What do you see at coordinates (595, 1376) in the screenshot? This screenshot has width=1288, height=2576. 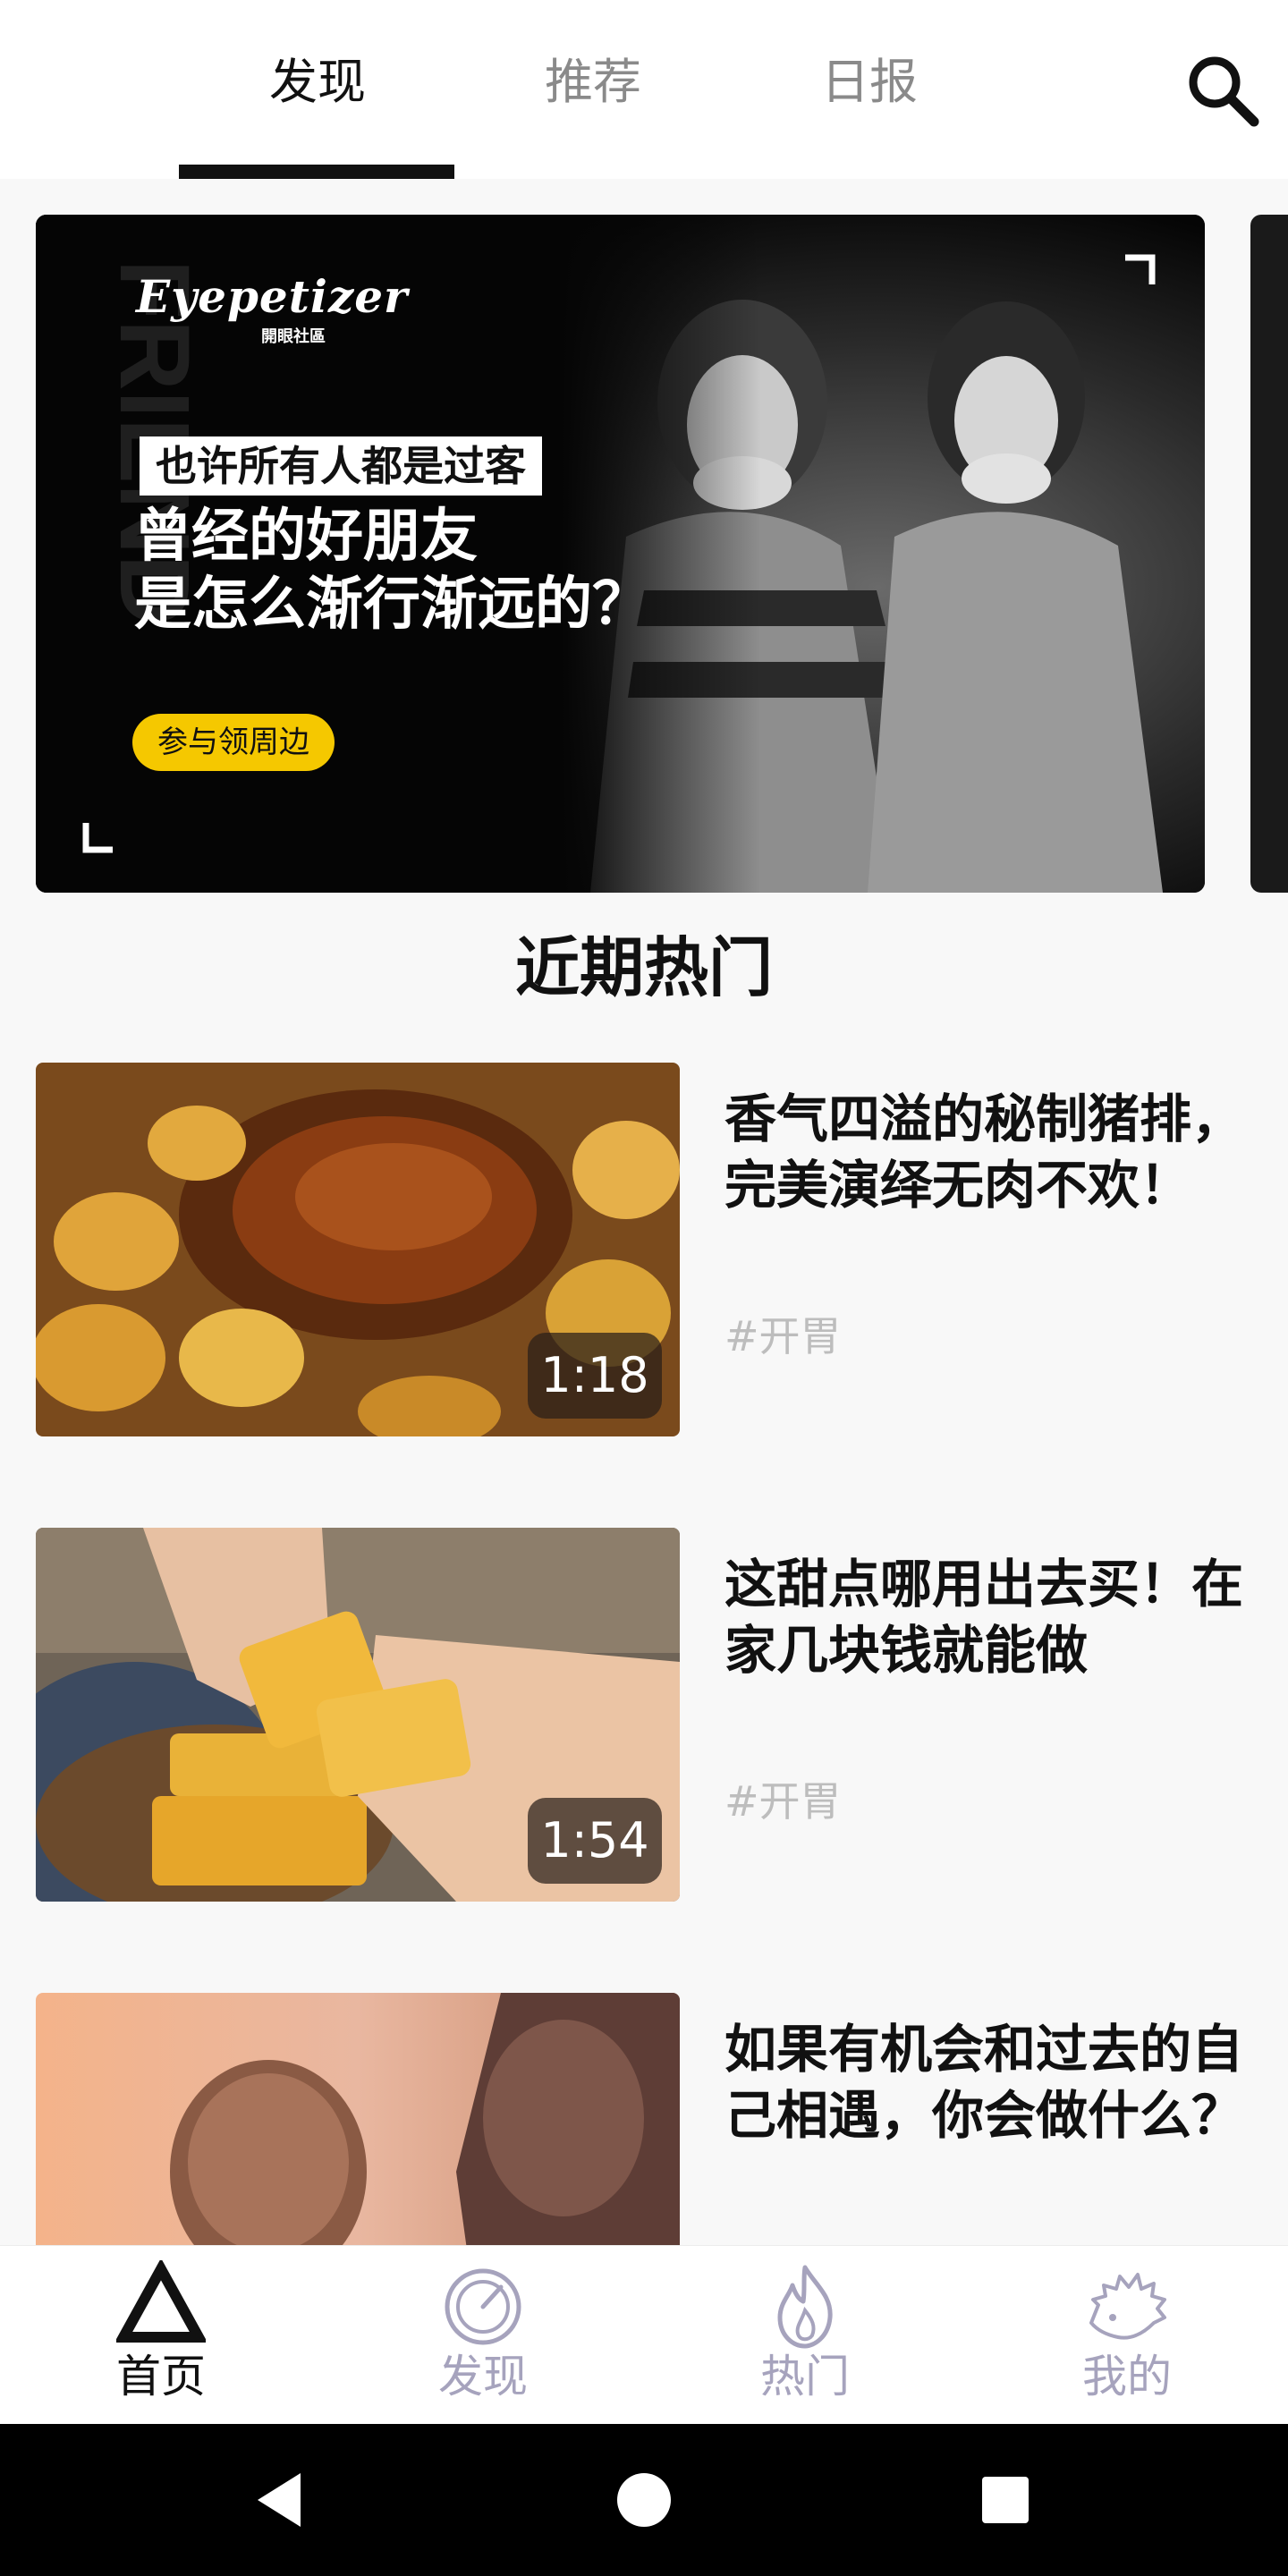 I see `video-duration: 1:18` at bounding box center [595, 1376].